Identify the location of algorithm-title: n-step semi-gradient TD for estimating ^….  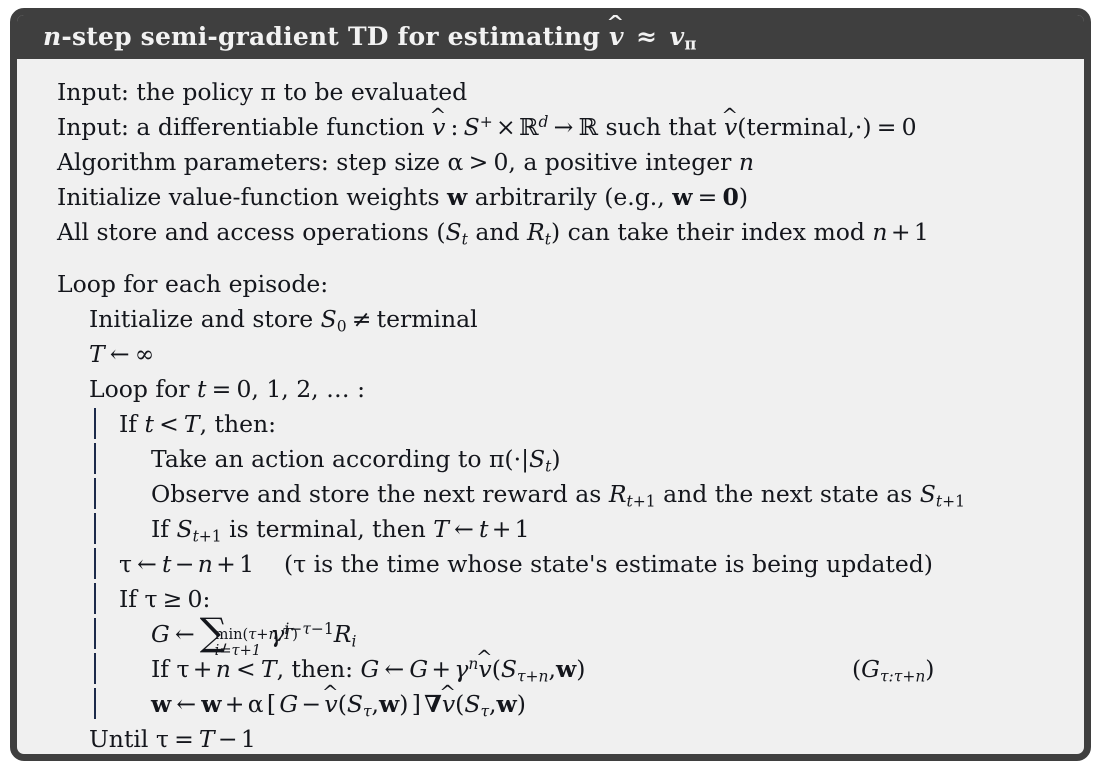
(550, 37).